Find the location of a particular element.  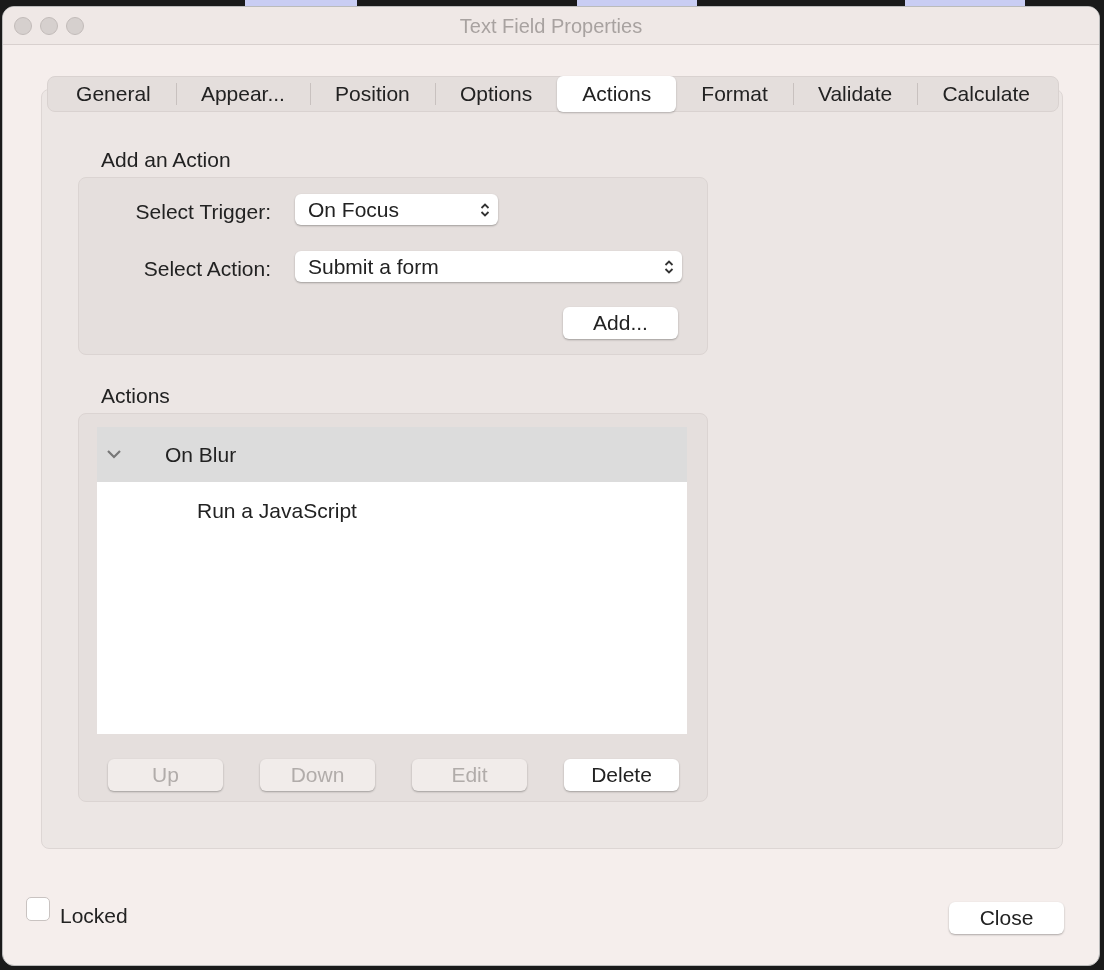

dropdown: On Focus is located at coordinates (396, 209).